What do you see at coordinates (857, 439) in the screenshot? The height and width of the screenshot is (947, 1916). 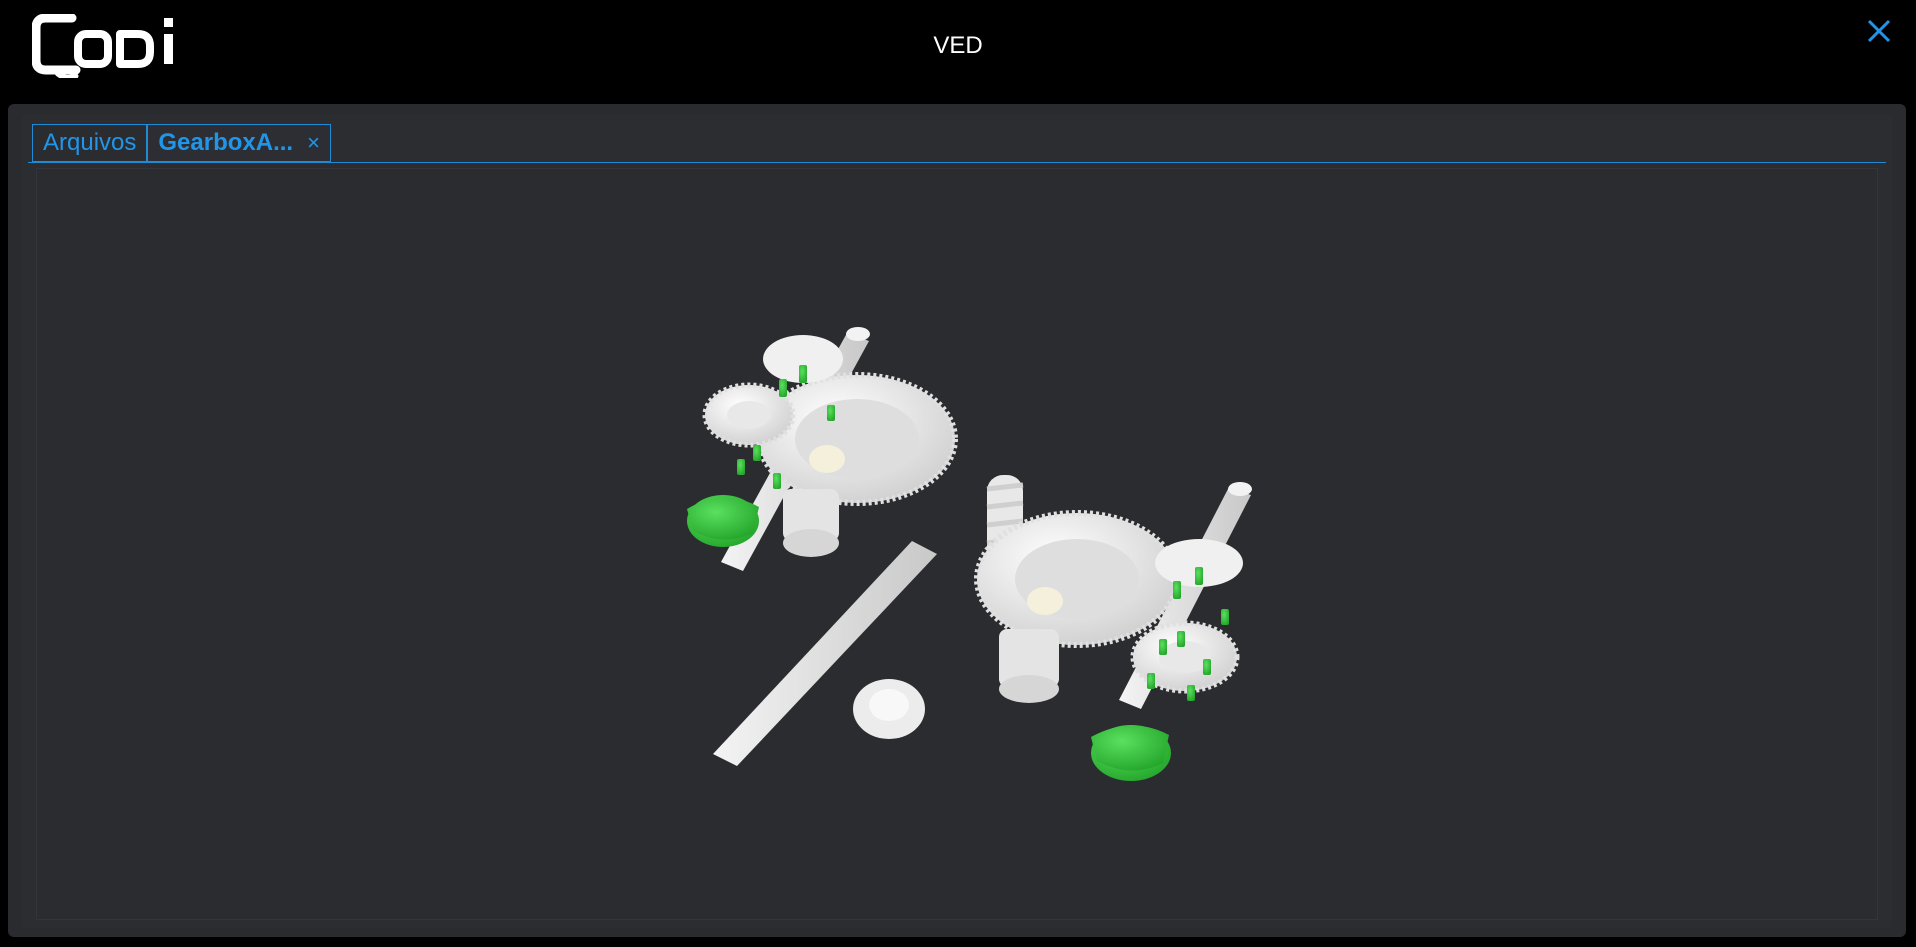 I see `left-large-gear` at bounding box center [857, 439].